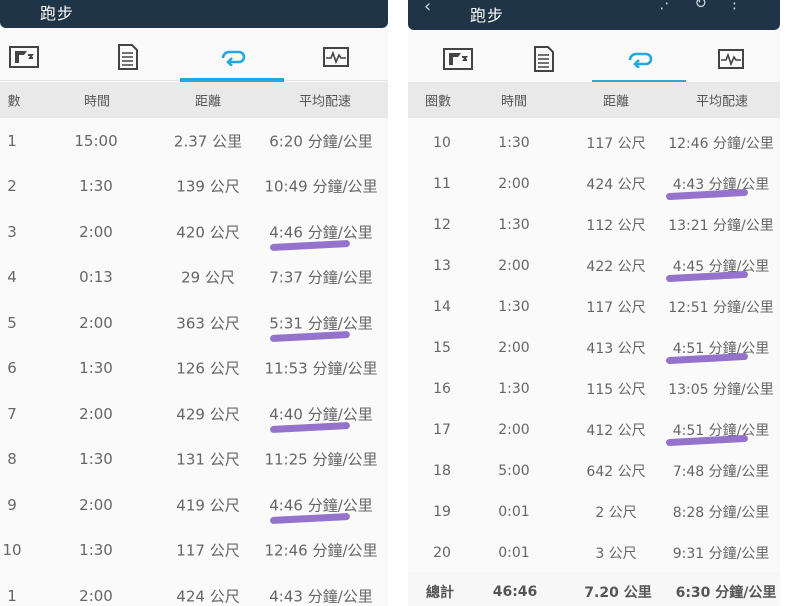  I want to click on lap-distance: 429 公尺, so click(208, 414).